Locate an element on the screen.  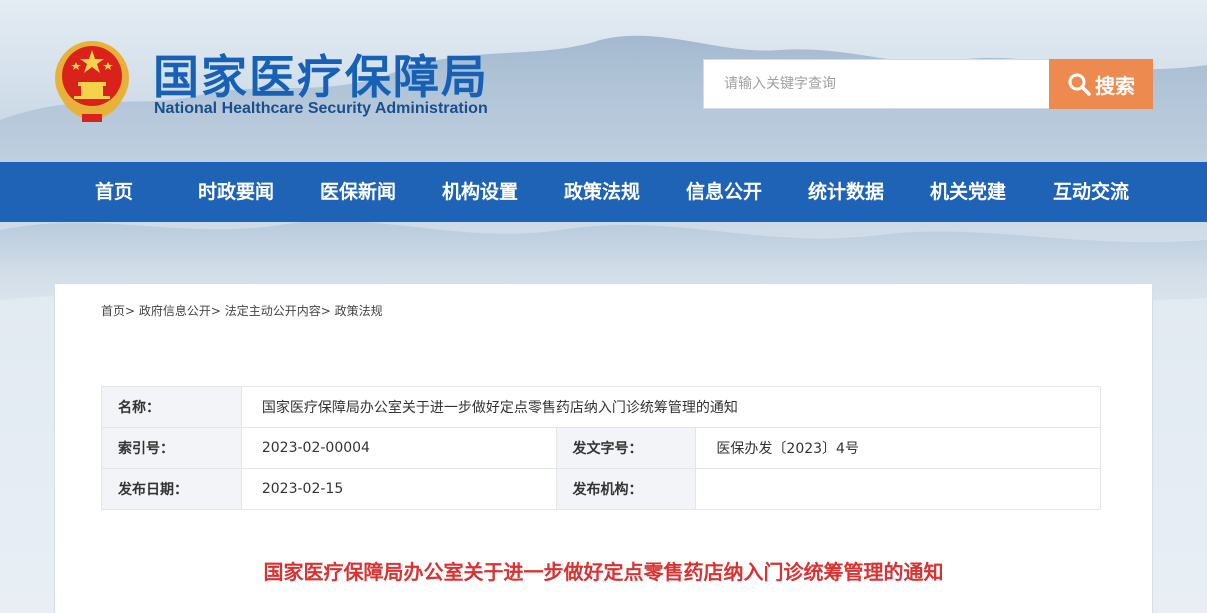
nav-item-organization: 机构设置 is located at coordinates (480, 192).